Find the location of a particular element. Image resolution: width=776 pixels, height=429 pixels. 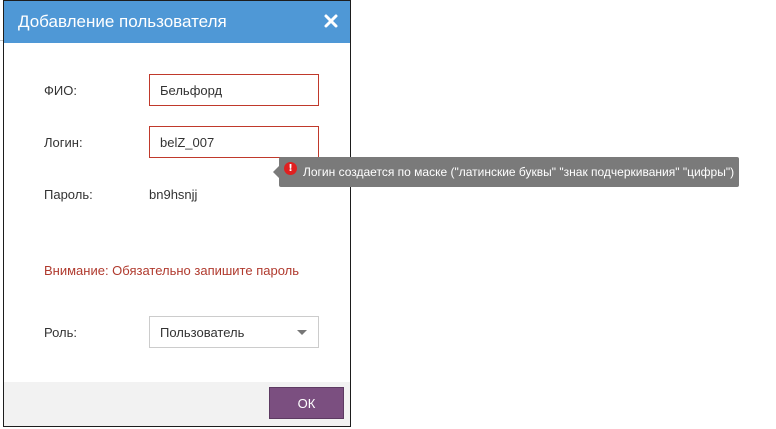

fio-field is located at coordinates (234, 90).